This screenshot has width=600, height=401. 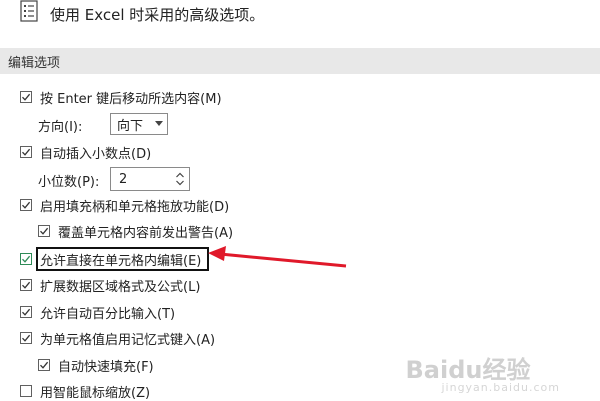 I want to click on option-auto-percent: 允许自动百分比输入(T), so click(x=97, y=312).